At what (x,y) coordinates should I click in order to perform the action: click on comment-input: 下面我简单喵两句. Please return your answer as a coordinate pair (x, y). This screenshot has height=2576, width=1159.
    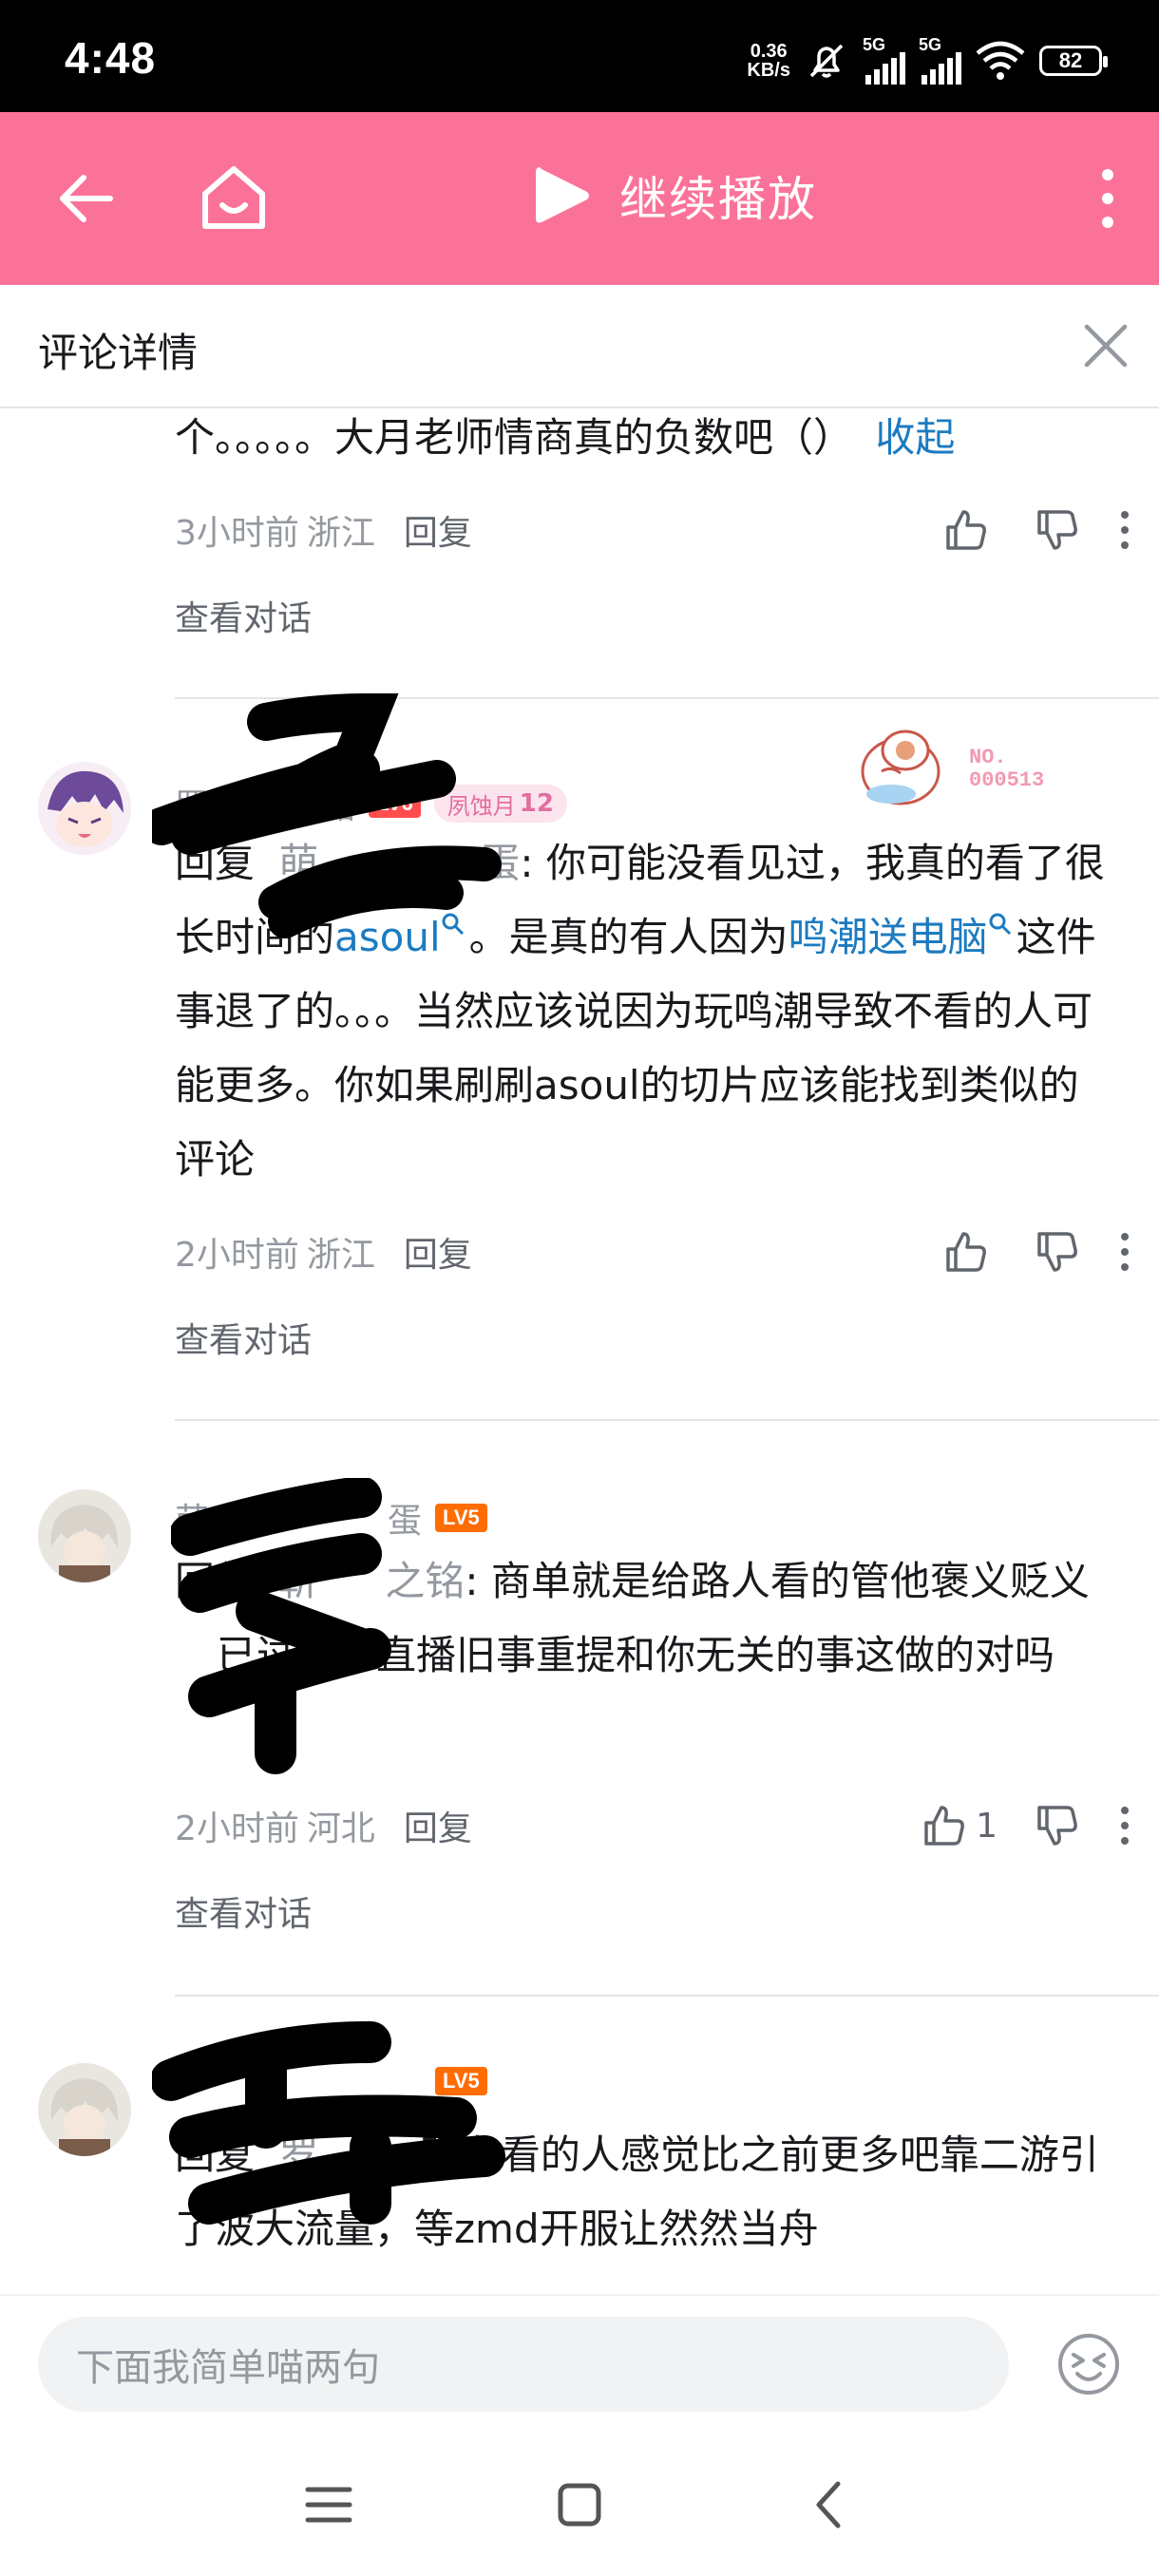
    Looking at the image, I should click on (523, 2364).